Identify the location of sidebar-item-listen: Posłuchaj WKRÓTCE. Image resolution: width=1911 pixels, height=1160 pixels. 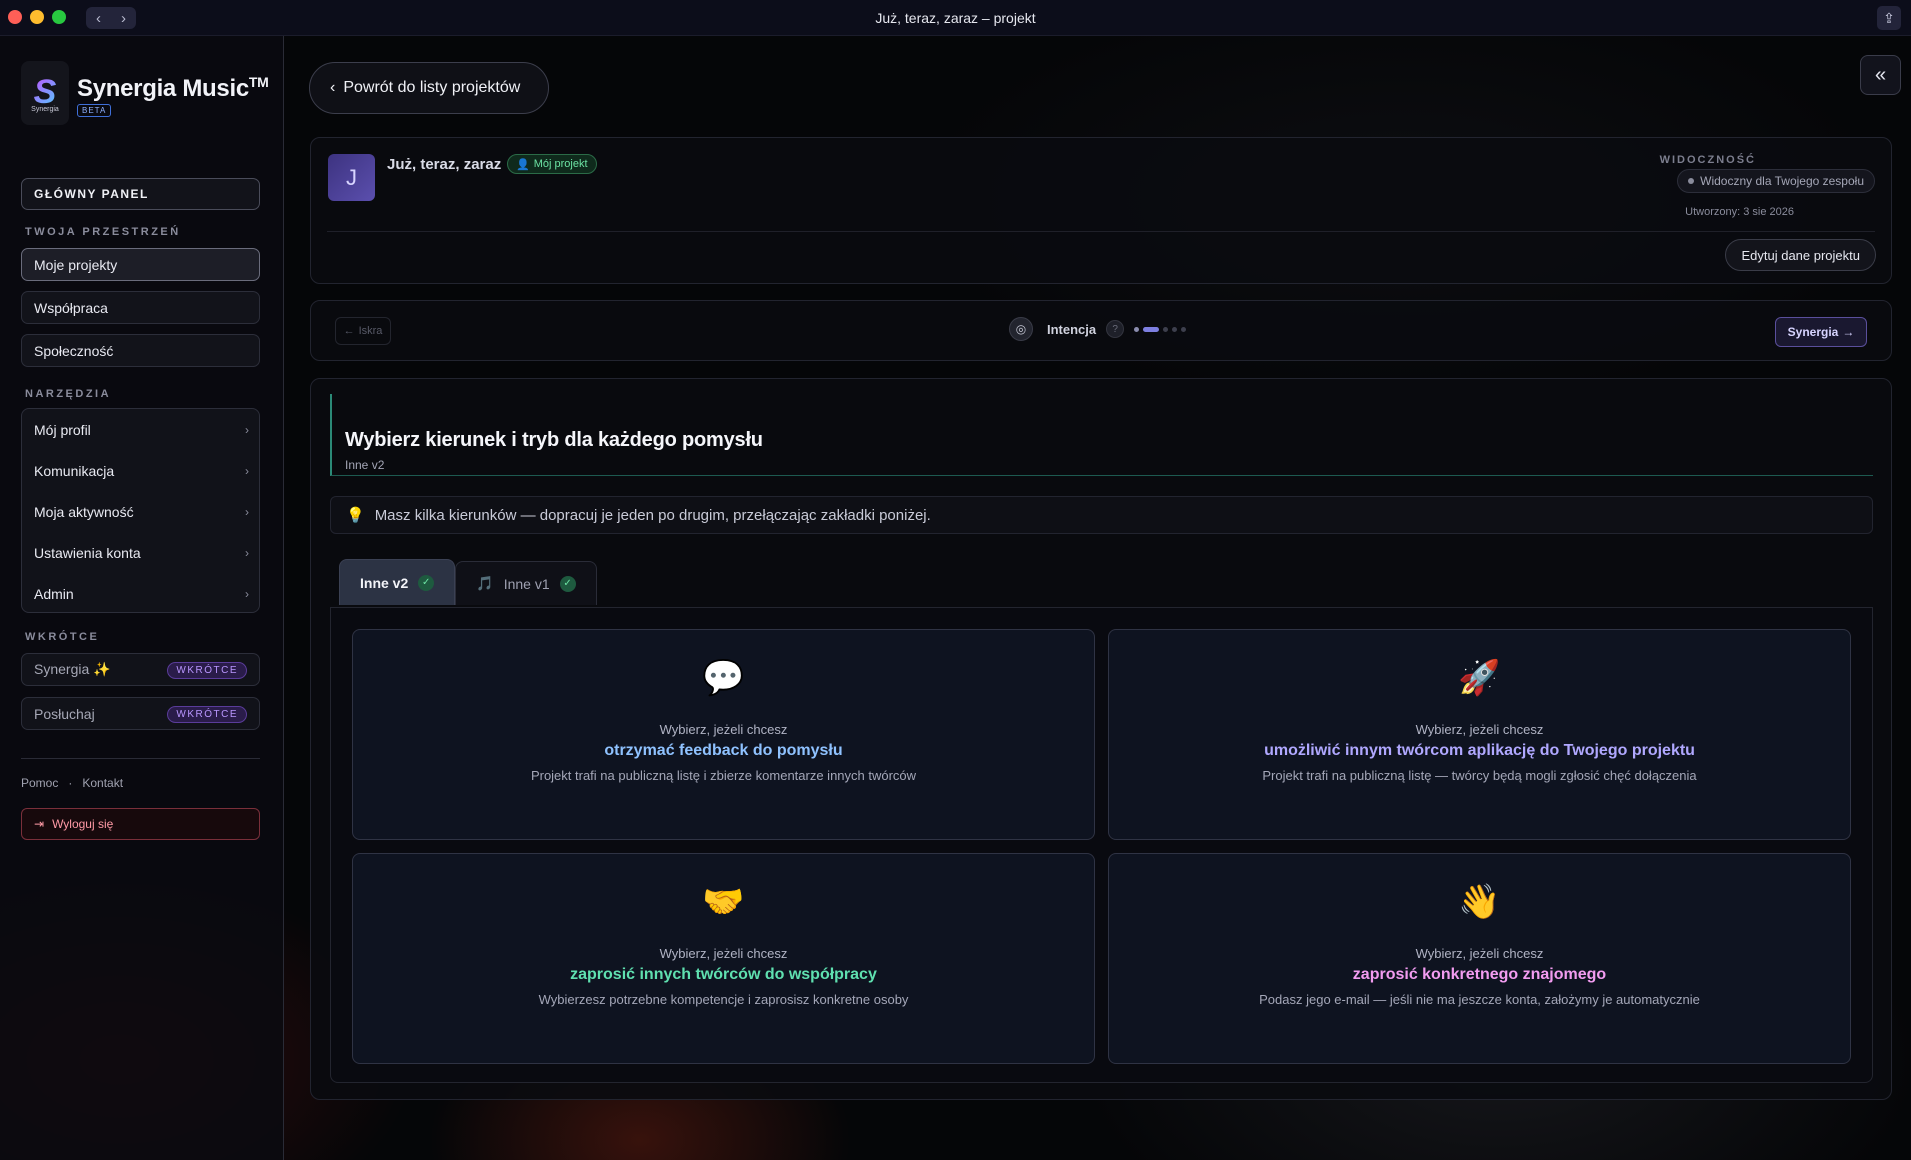
(140, 713).